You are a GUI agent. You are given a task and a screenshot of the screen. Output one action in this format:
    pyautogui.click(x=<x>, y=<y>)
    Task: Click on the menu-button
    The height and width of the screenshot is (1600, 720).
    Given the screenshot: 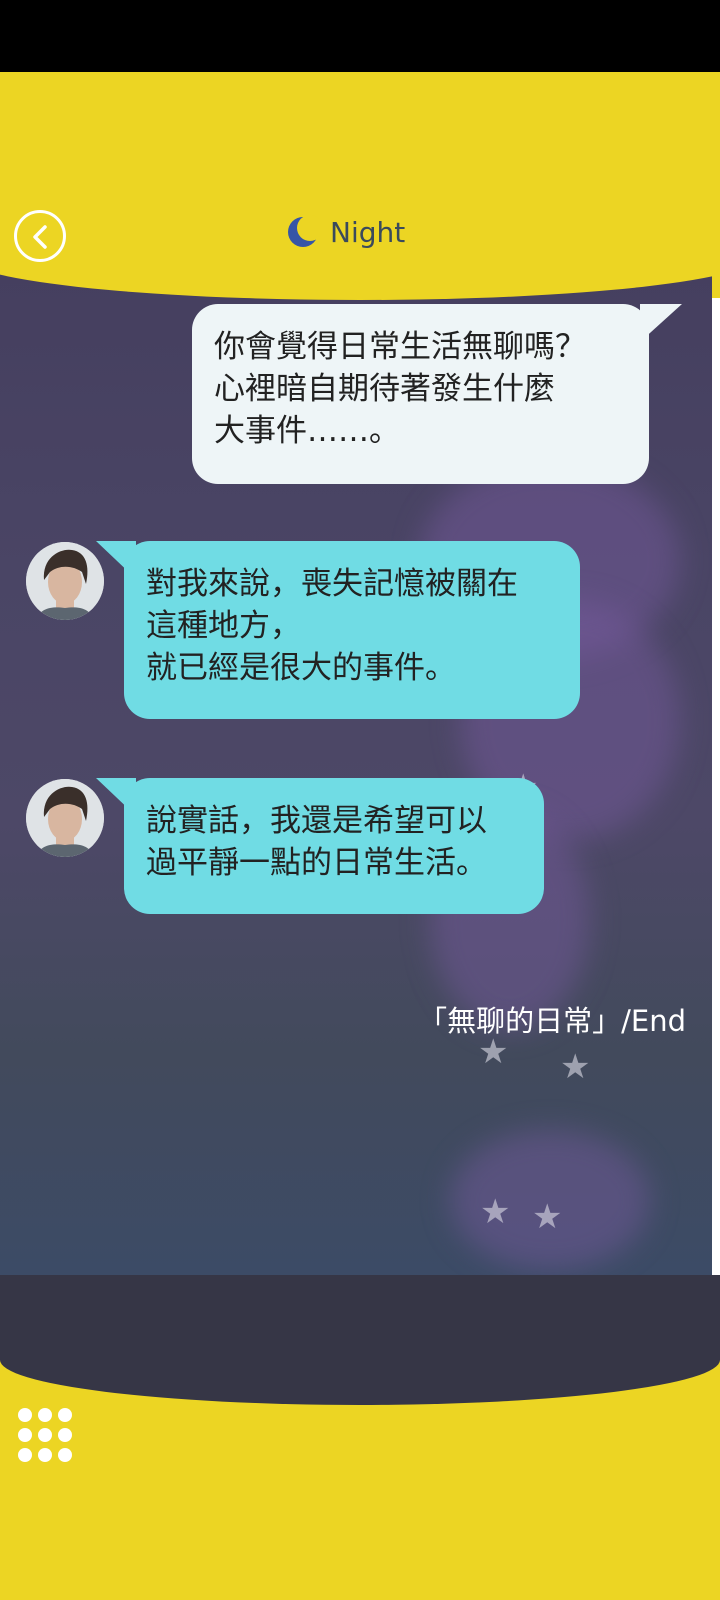 What is the action you would take?
    pyautogui.click(x=45, y=1435)
    